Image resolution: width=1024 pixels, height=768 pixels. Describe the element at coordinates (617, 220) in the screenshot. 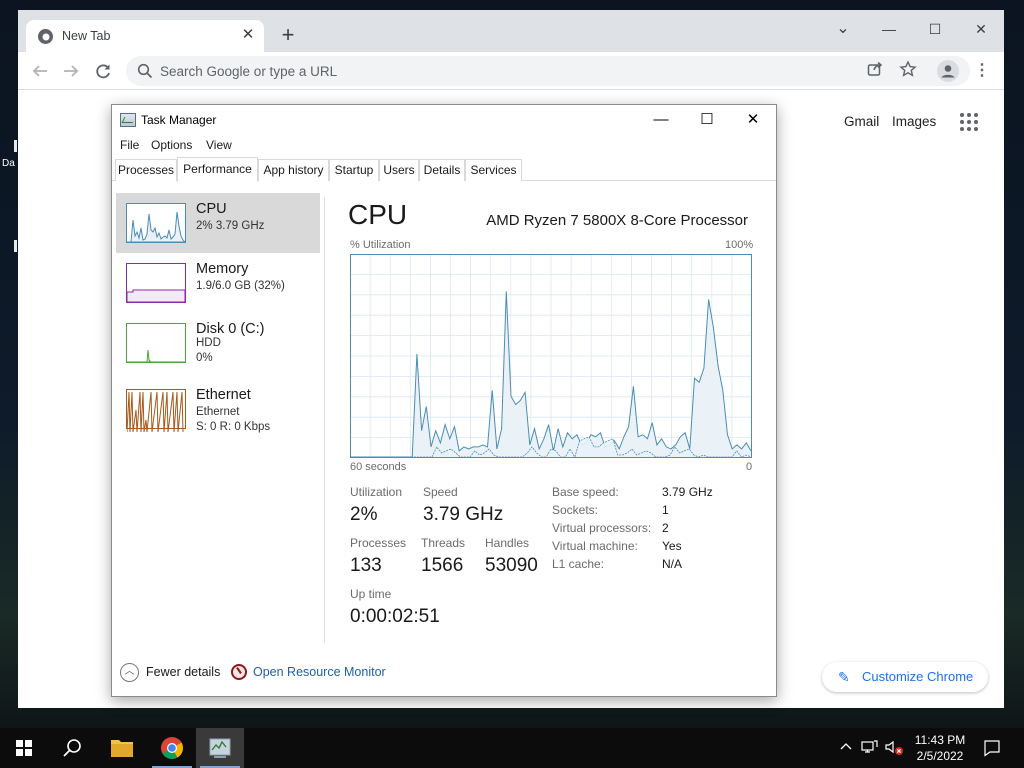

I see `cpu-model: AMD Ryzen 7 5800X 8-Core Processor` at that location.